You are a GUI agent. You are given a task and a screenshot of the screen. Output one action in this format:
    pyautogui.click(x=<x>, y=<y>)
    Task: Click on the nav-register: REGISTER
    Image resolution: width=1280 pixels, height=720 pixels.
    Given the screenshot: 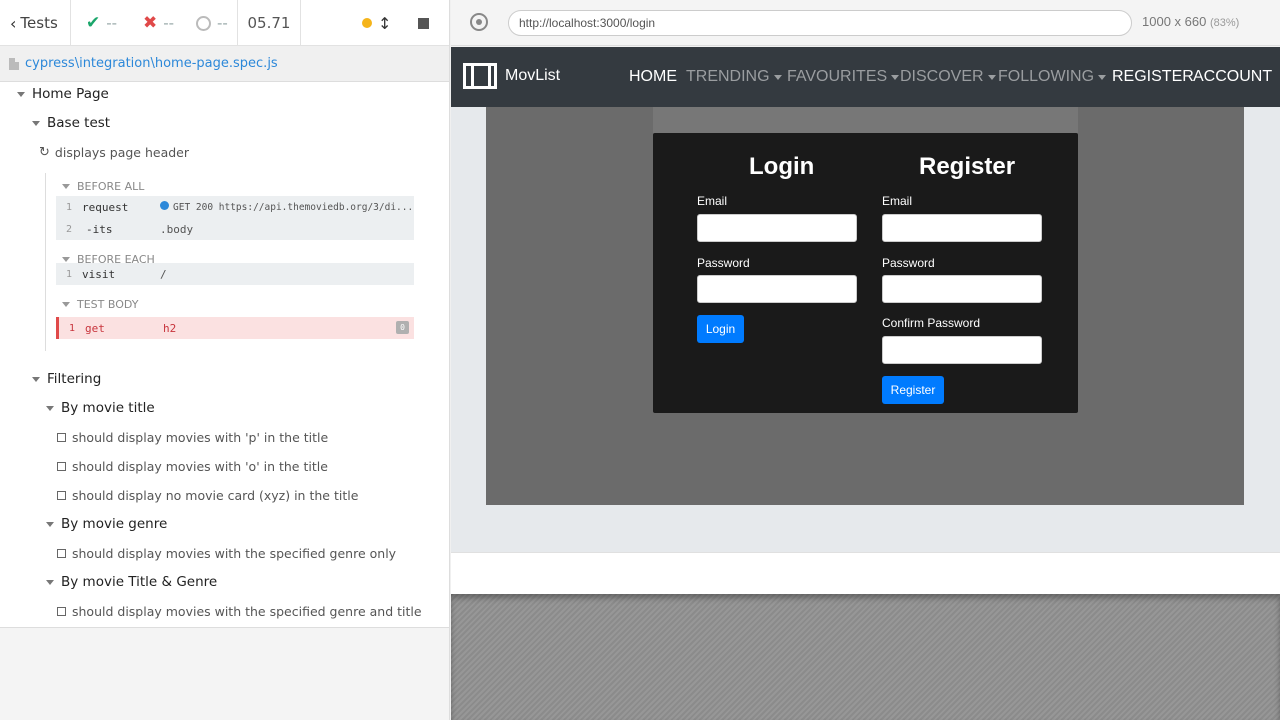 What is the action you would take?
    pyautogui.click(x=1153, y=77)
    